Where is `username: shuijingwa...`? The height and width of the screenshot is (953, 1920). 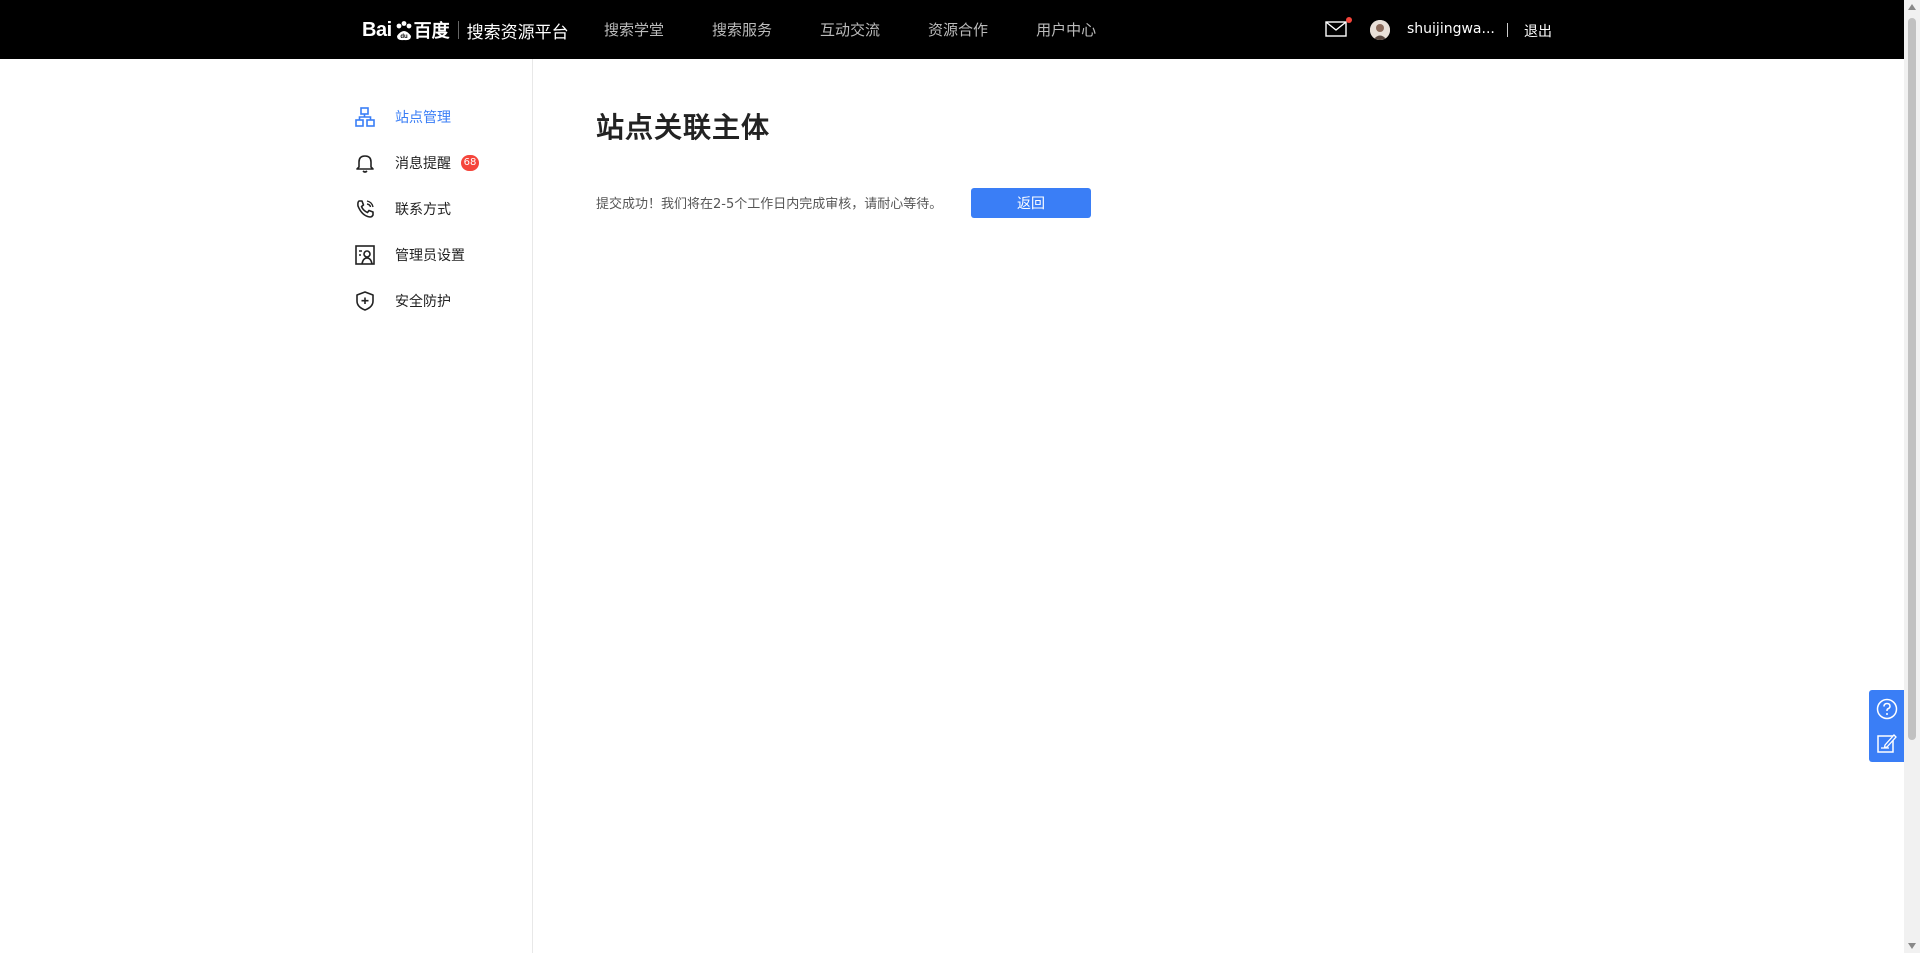
username: shuijingwa... is located at coordinates (1451, 29).